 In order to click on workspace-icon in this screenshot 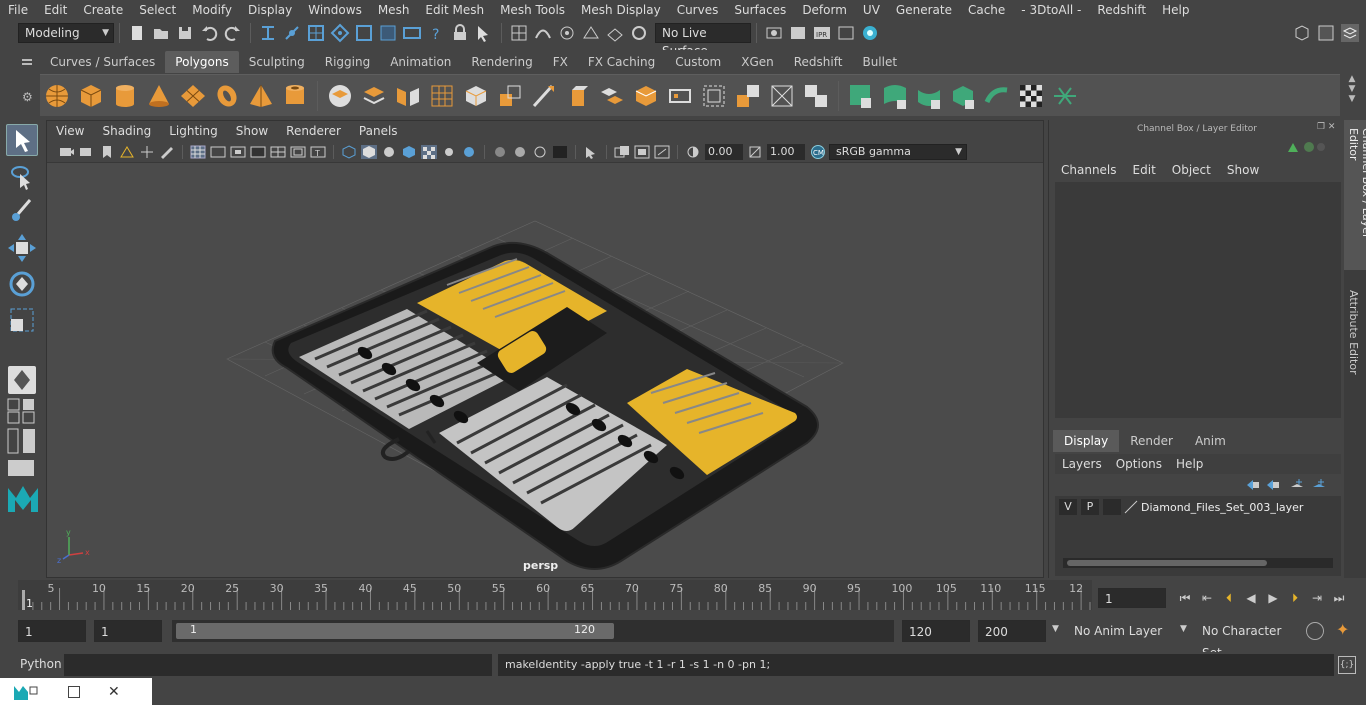, I will do `click(1302, 33)`.